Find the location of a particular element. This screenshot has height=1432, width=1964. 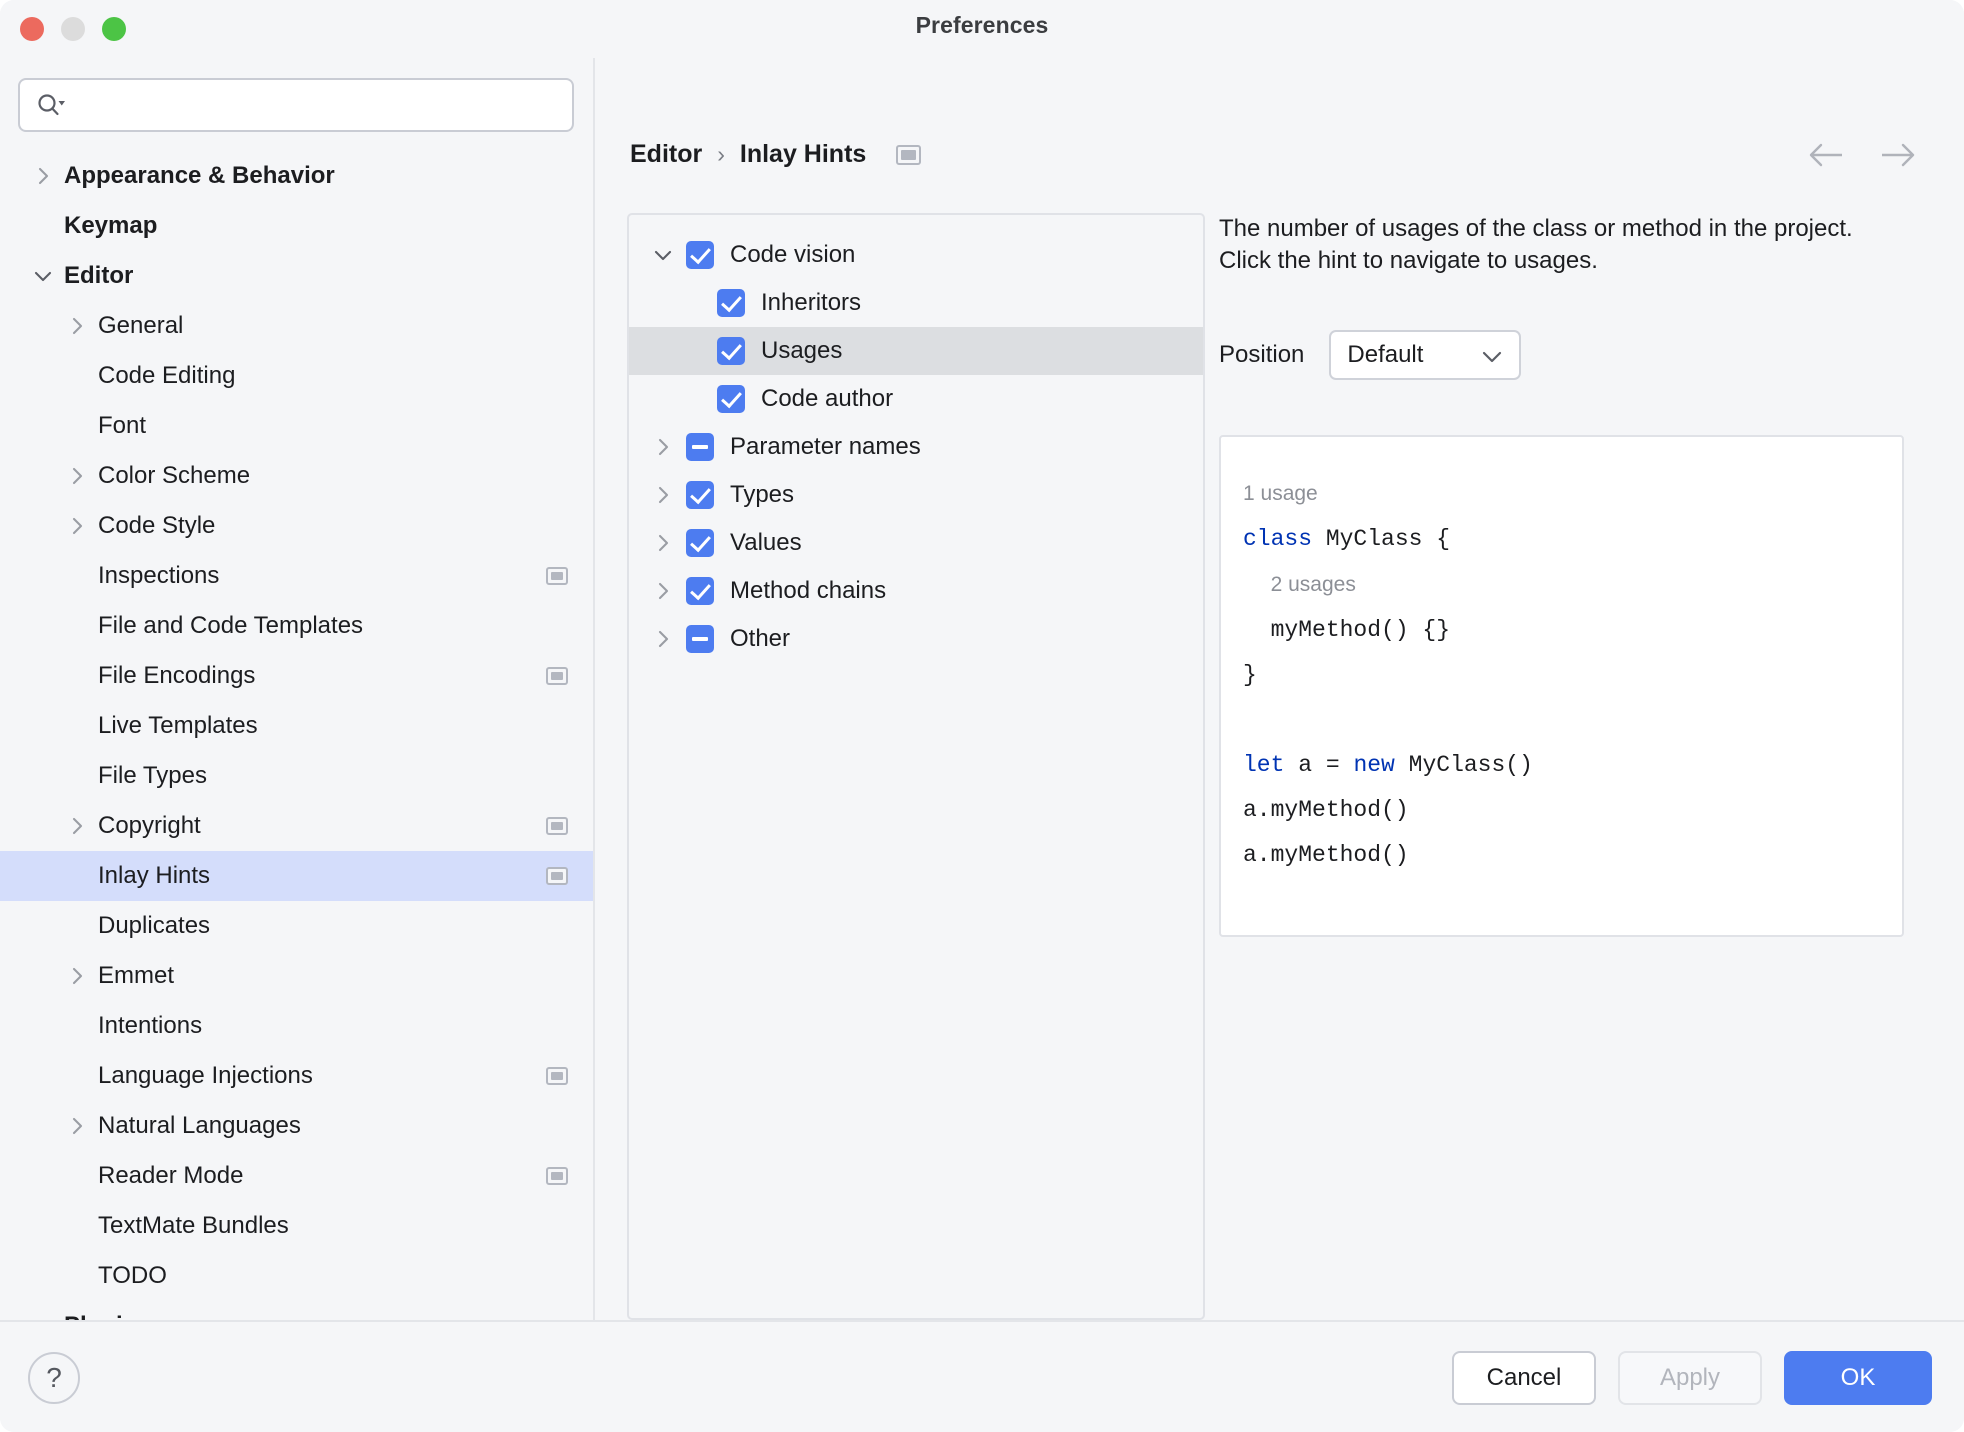

sidebar-item-file-encodings: File Encodings is located at coordinates (296, 676).